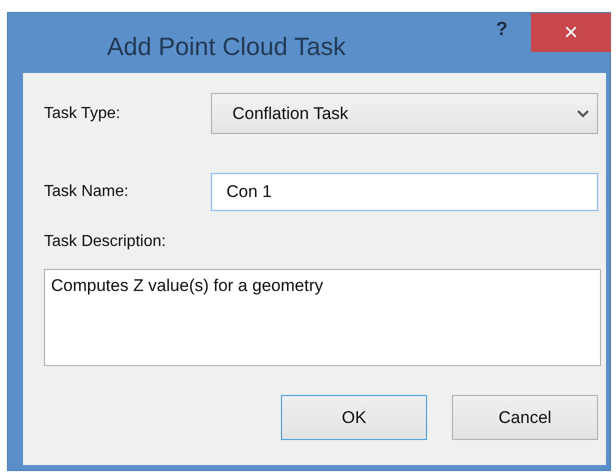  Describe the element at coordinates (226, 47) in the screenshot. I see `window-title: Add Point Cloud Task` at that location.